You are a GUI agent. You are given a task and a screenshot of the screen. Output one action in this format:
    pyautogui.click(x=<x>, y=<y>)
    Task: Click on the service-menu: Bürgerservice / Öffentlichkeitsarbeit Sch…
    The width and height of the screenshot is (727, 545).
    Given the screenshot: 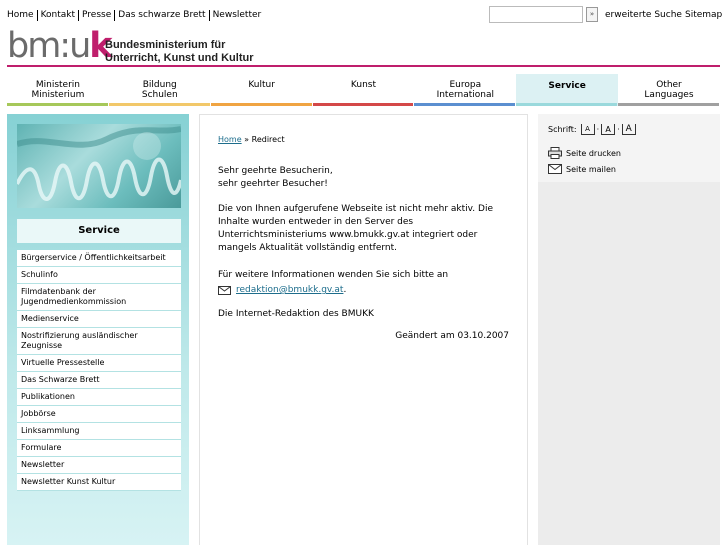 What is the action you would take?
    pyautogui.click(x=99, y=370)
    